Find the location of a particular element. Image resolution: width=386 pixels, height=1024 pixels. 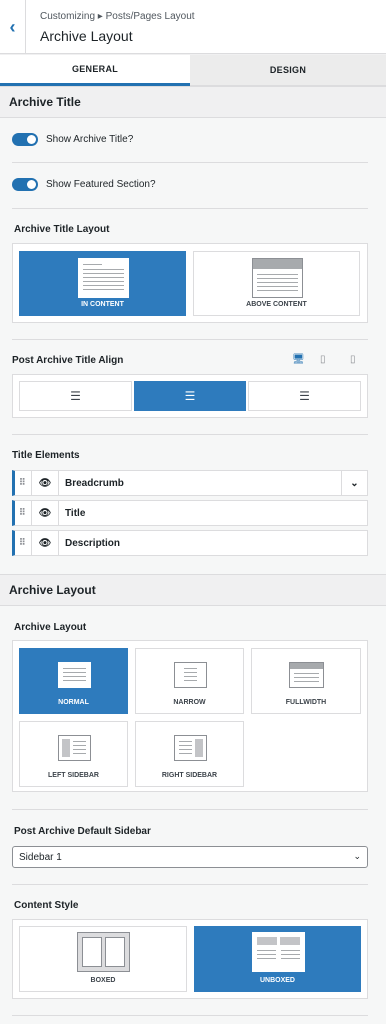

fullwidth-layout-icon is located at coordinates (306, 675).